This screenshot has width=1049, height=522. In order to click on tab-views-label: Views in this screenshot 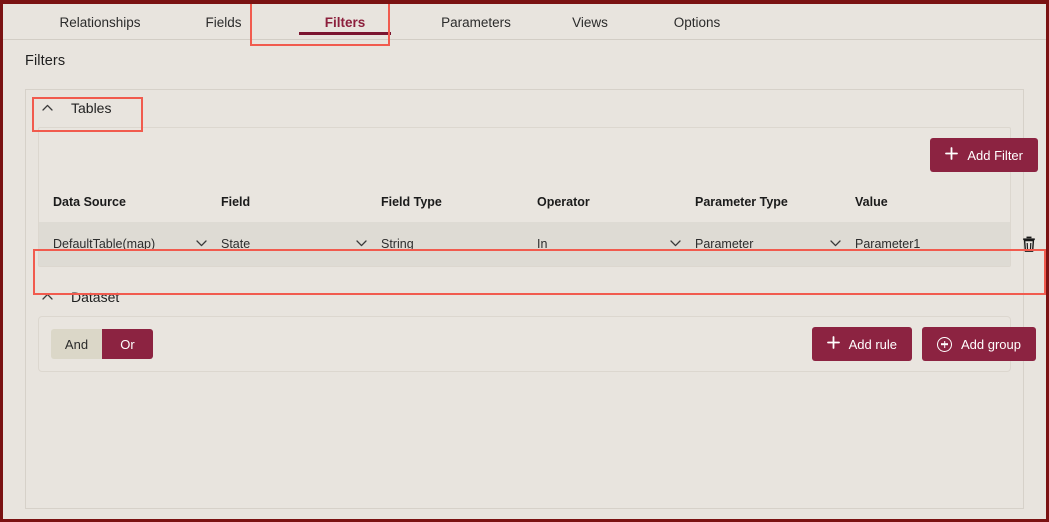, I will do `click(590, 22)`.